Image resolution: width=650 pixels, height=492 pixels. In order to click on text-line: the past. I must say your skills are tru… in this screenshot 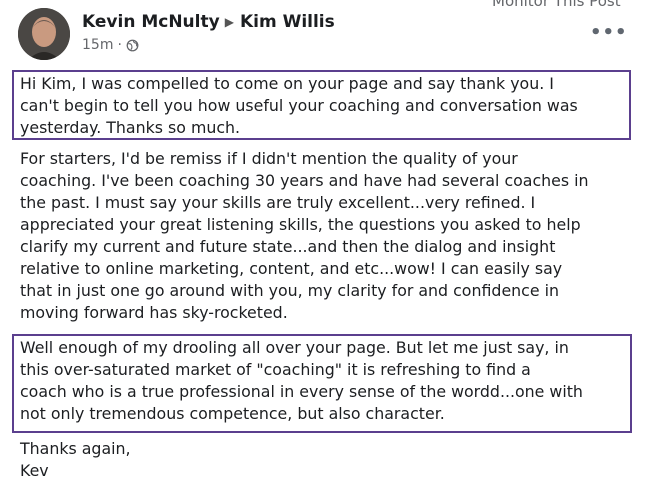, I will do `click(278, 202)`.